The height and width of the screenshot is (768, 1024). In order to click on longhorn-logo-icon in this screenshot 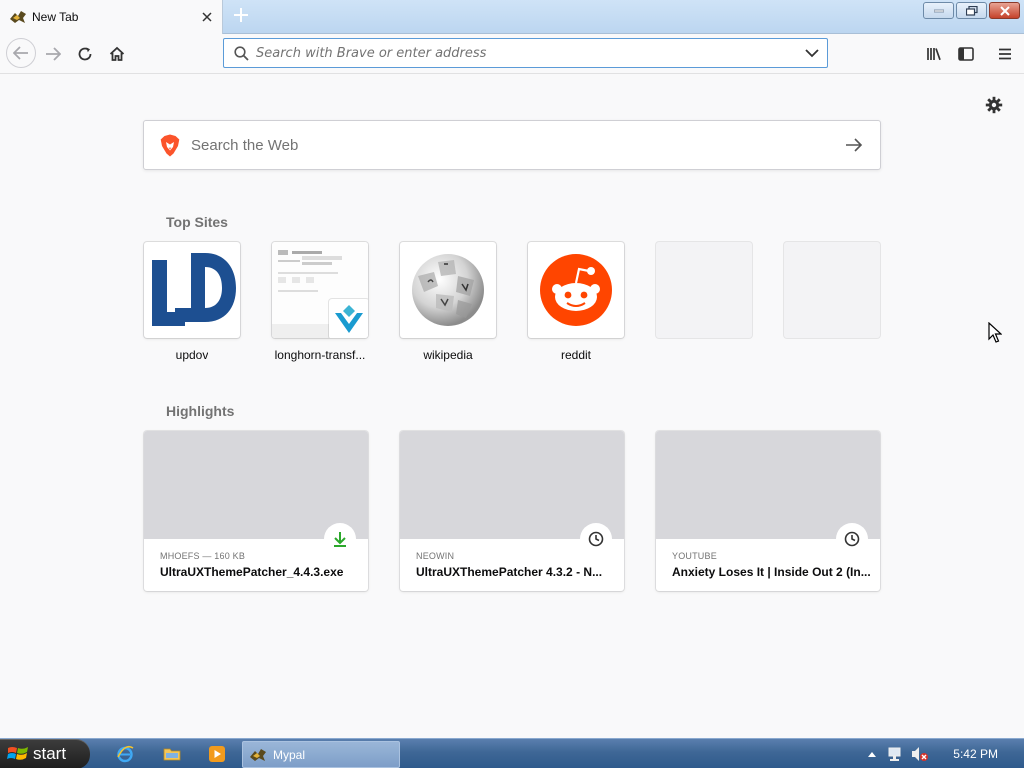, I will do `click(348, 318)`.